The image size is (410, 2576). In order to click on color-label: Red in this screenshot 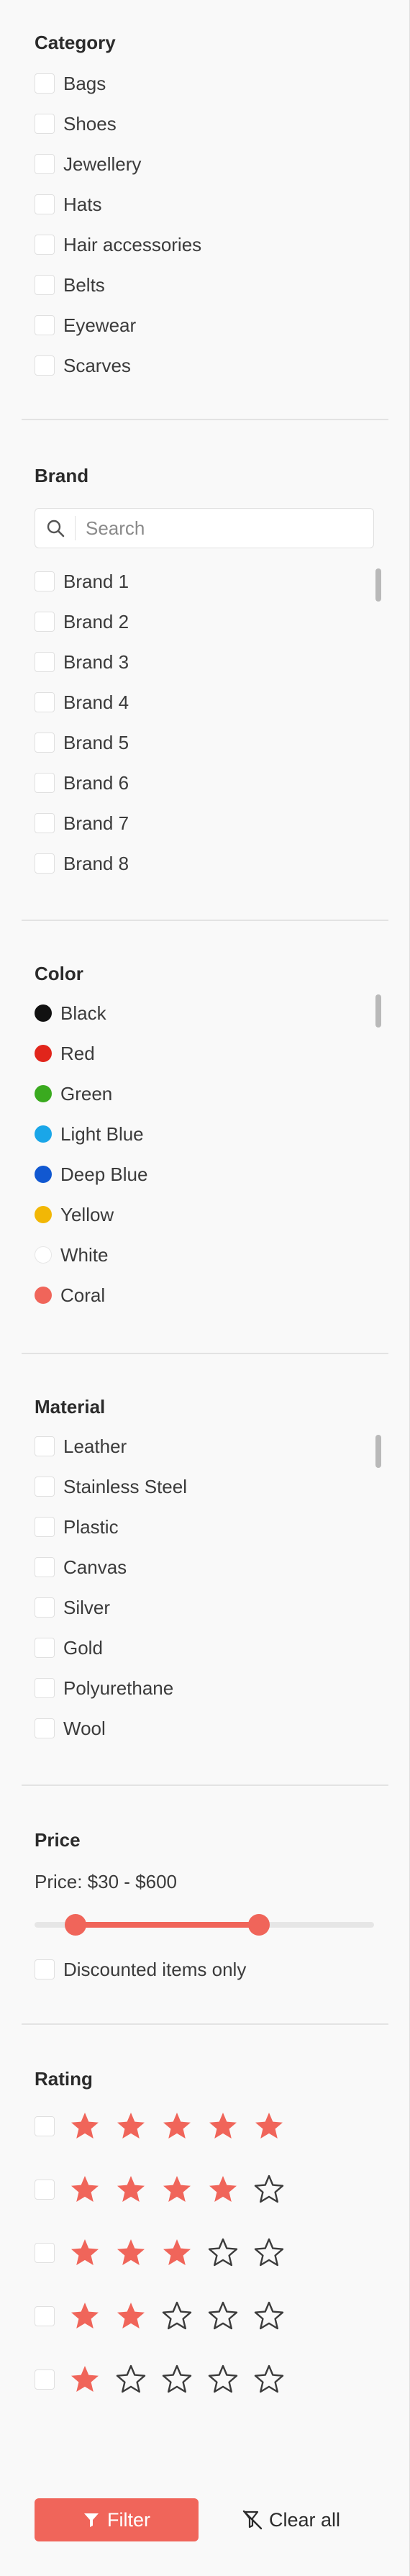, I will do `click(77, 1053)`.